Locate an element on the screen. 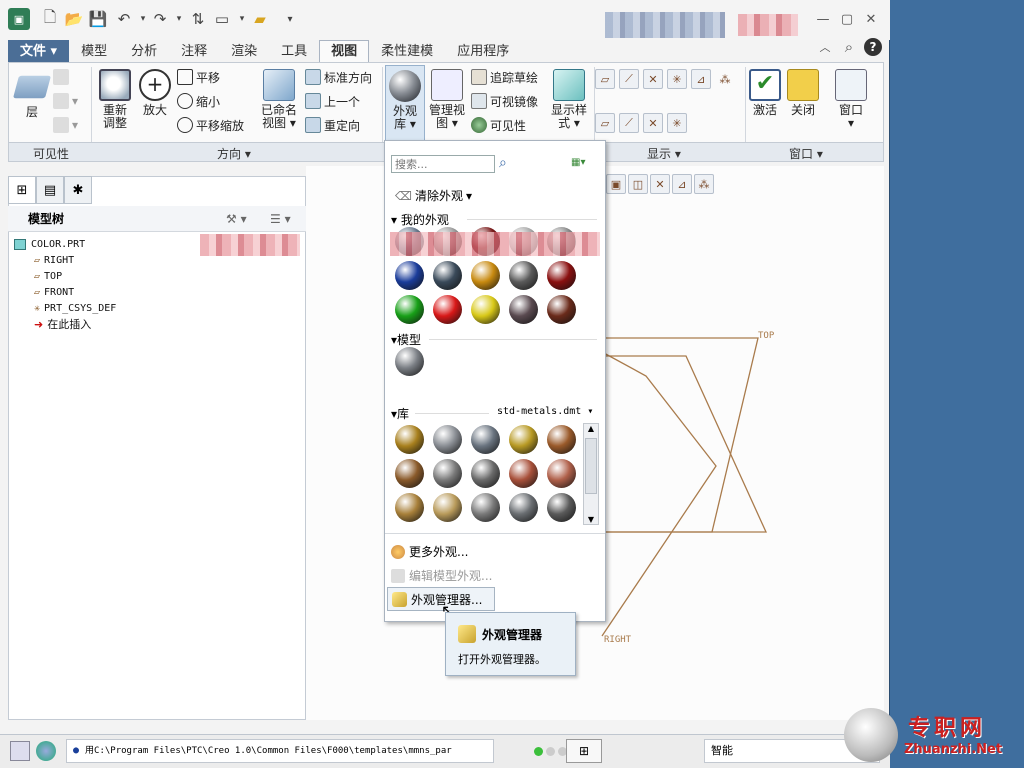  tab-view: 视图 is located at coordinates (344, 51).